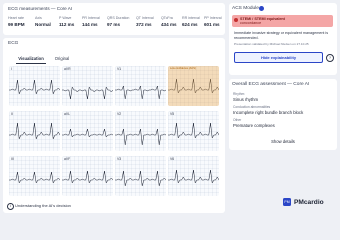 The width and height of the screenshot is (340, 240). I want to click on measurement-label: PP Interval, so click(213, 18).